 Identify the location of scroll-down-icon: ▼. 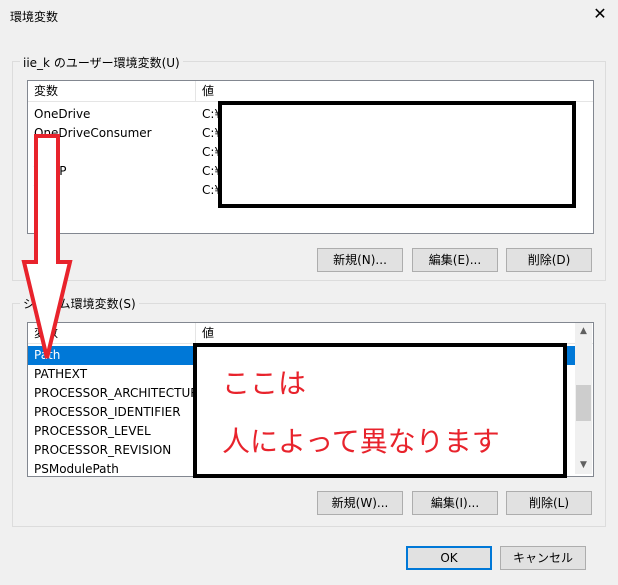
(583, 465).